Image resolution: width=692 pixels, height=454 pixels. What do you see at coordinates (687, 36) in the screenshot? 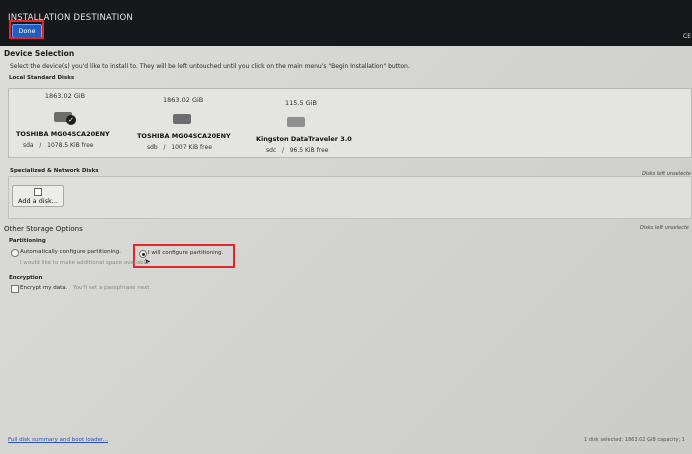
I see `language-indicator: CE` at bounding box center [687, 36].